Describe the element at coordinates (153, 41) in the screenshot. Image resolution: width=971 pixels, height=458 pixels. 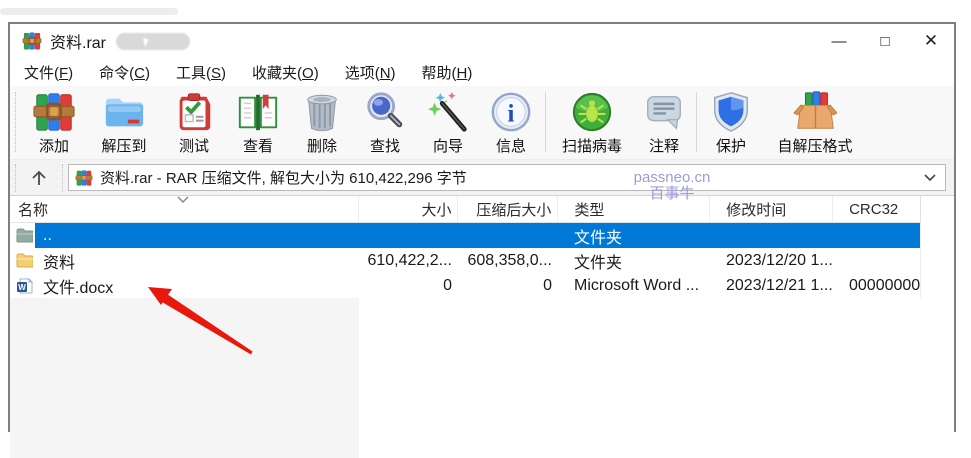
I see `redacted-text-blob` at that location.